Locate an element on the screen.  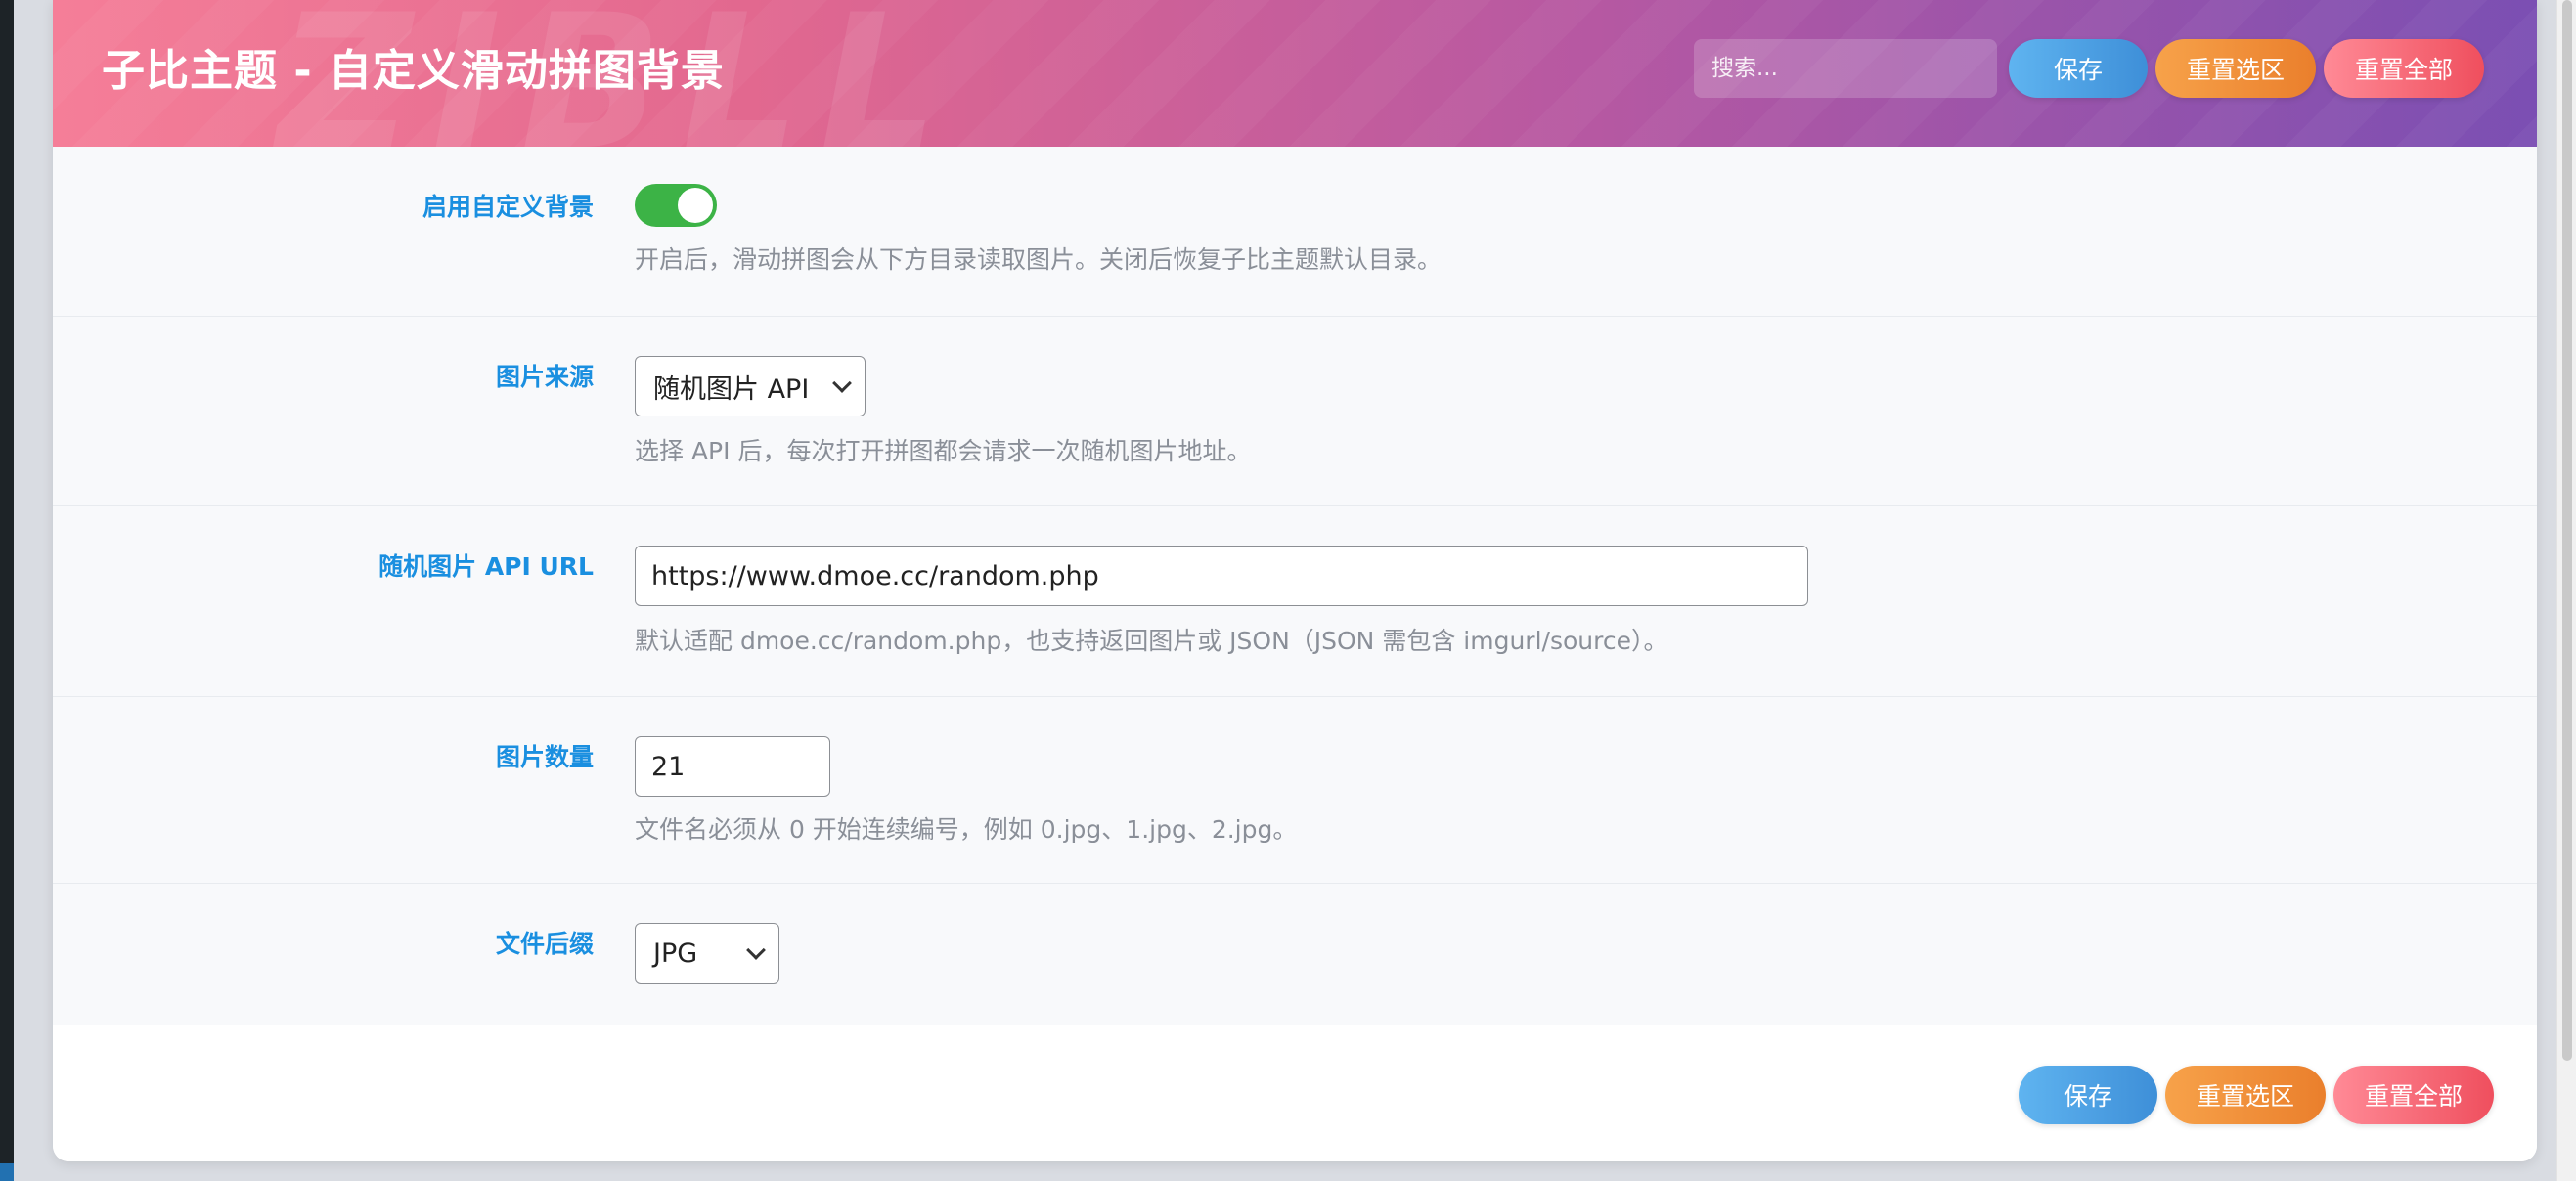
footer-reset-section-button: 重置选区 is located at coordinates (2245, 1095).